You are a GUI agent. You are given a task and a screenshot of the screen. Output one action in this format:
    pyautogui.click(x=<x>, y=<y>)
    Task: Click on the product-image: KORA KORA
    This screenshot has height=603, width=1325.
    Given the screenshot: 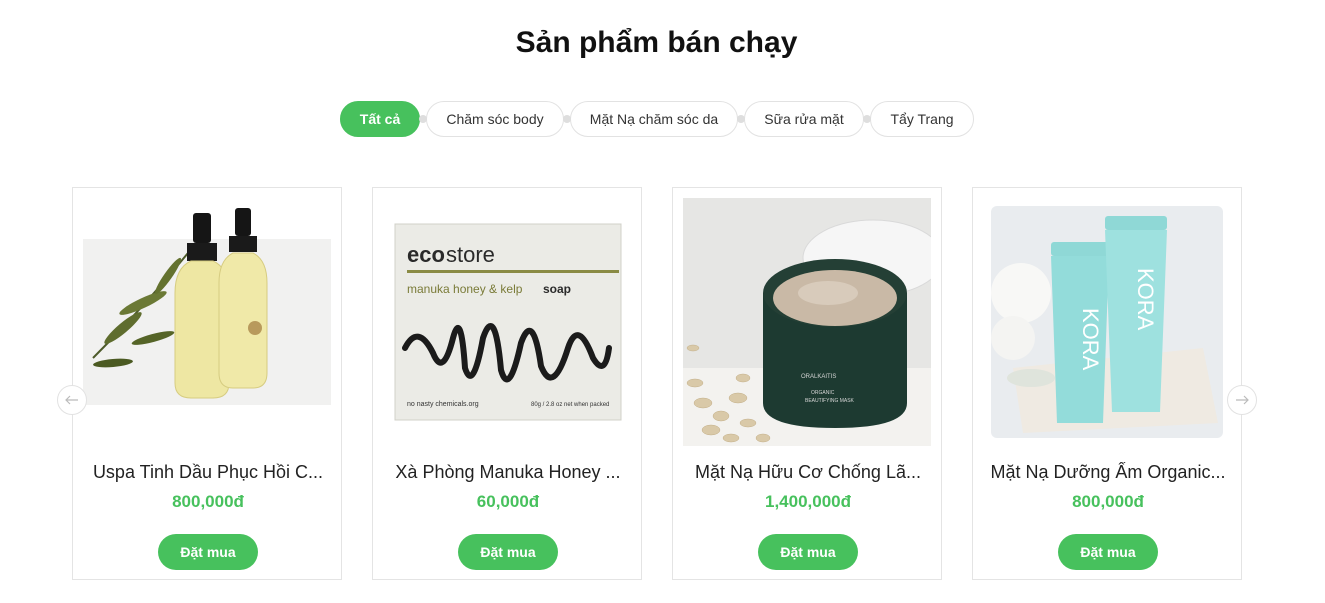 What is the action you would take?
    pyautogui.click(x=1107, y=322)
    